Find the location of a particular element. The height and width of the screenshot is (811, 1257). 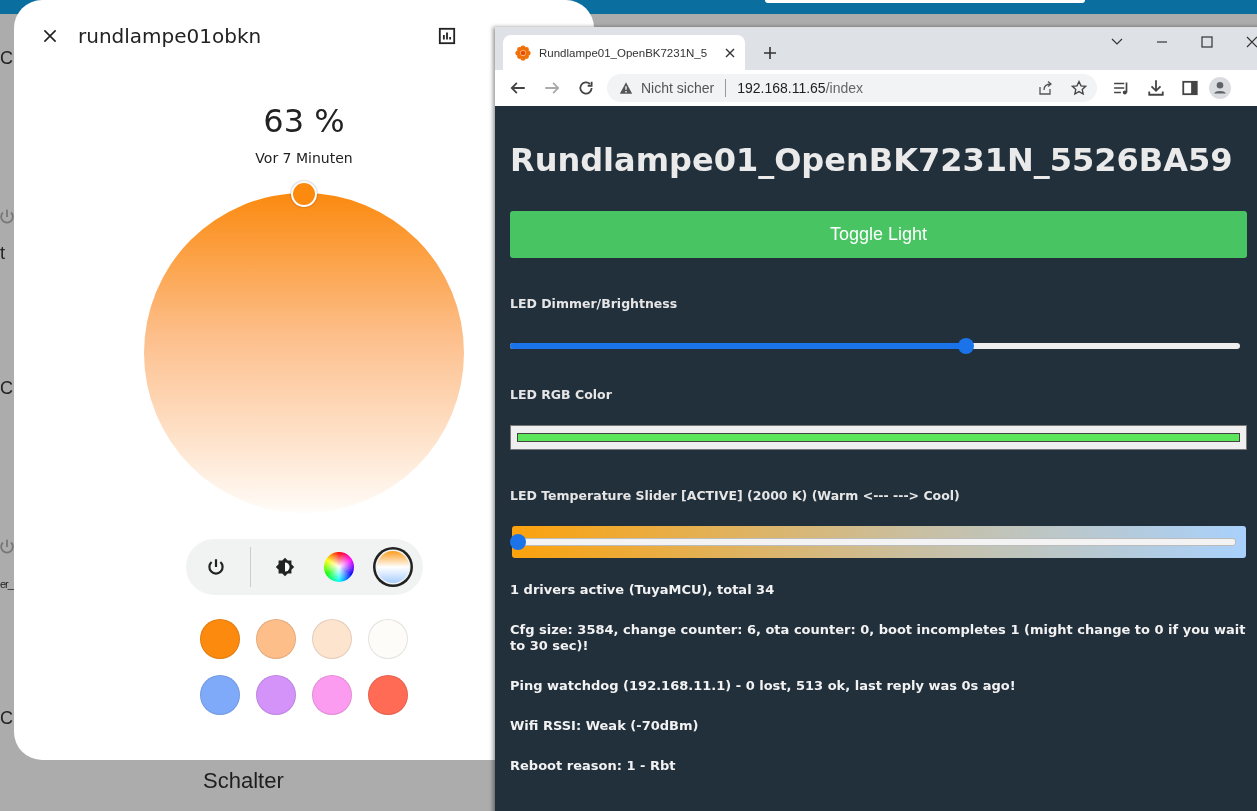

slider-label: LED Temperature Slider [ACTIVE] (2000 K) (Warm <--- ---> Cool) is located at coordinates (735, 495).